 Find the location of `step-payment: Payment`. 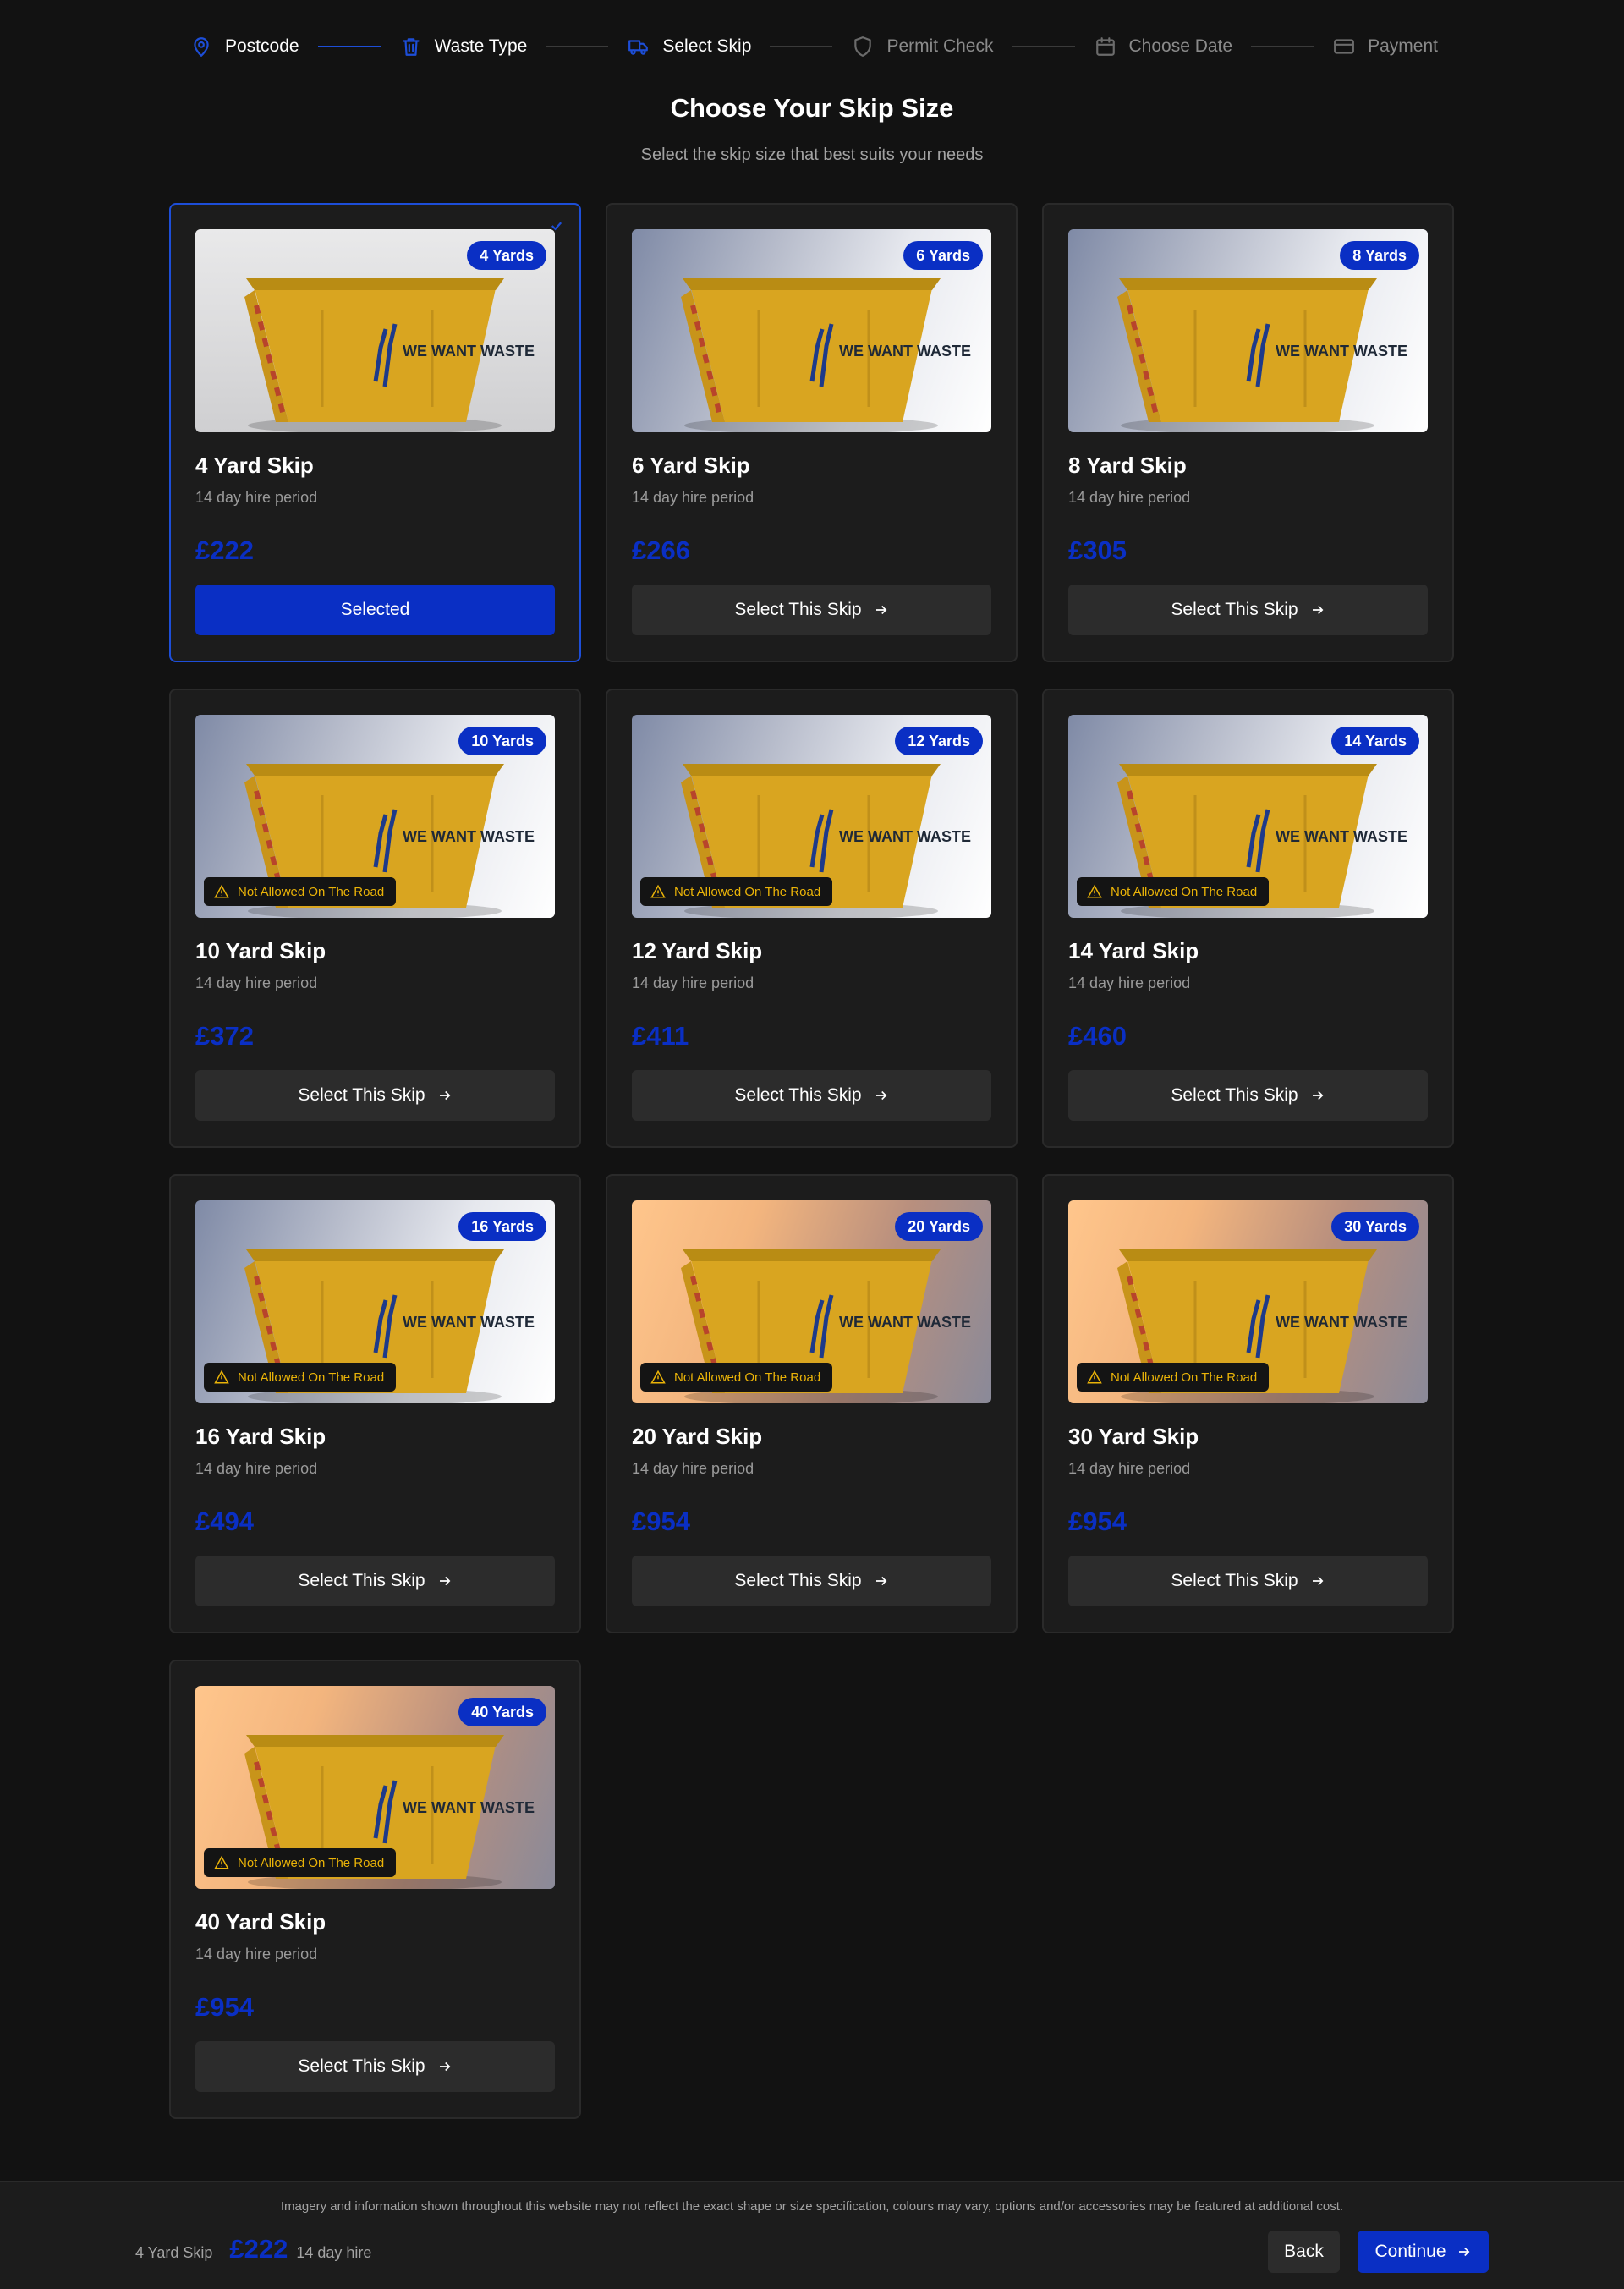

step-payment: Payment is located at coordinates (1385, 46).